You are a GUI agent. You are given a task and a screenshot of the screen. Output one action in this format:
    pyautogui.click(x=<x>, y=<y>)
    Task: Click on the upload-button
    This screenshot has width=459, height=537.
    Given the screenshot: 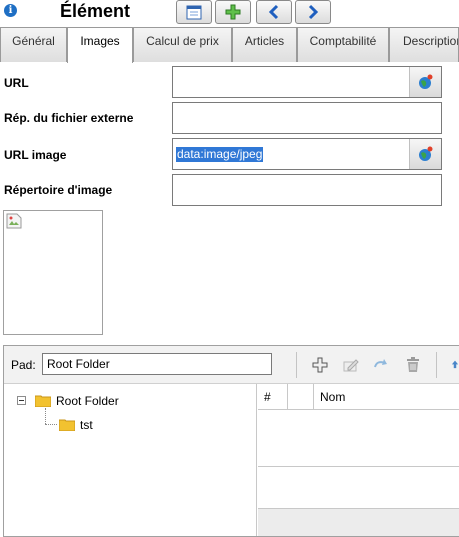 What is the action you would take?
    pyautogui.click(x=454, y=365)
    